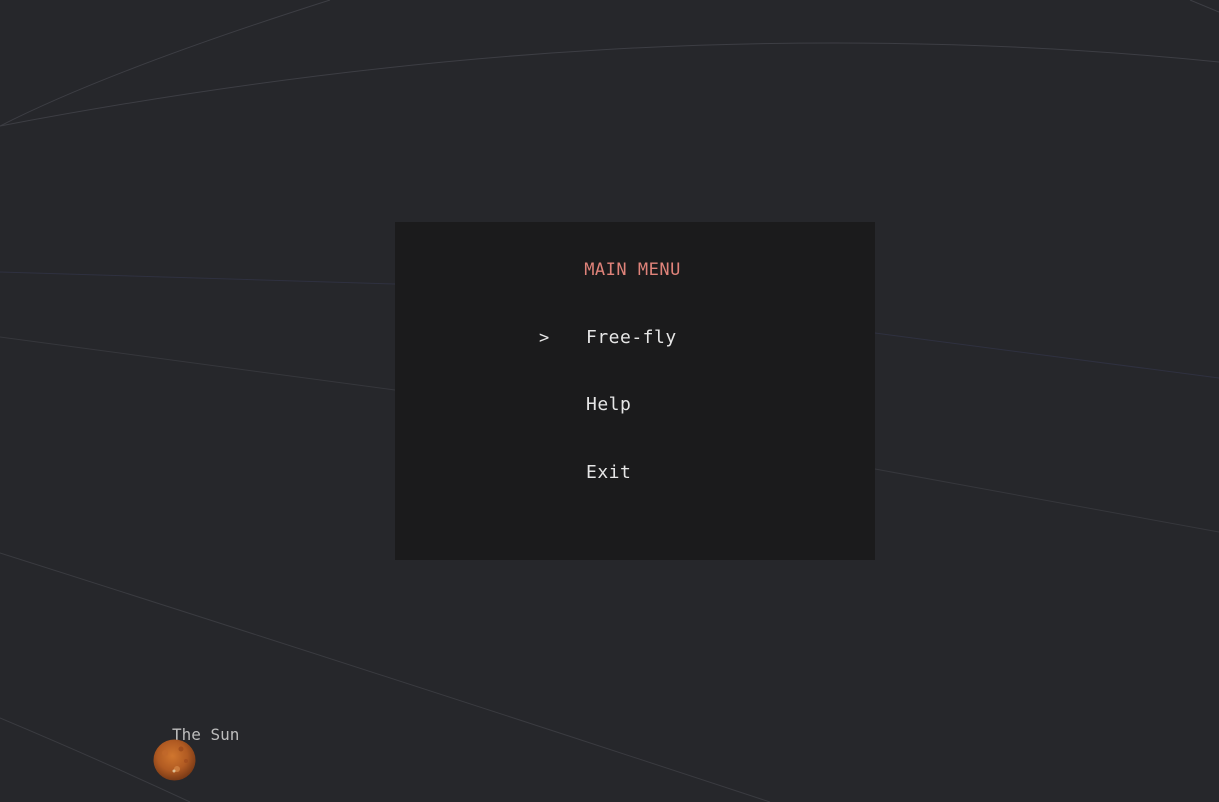 The height and width of the screenshot is (802, 1219). What do you see at coordinates (632, 270) in the screenshot?
I see `menu-title: MAIN MENU` at bounding box center [632, 270].